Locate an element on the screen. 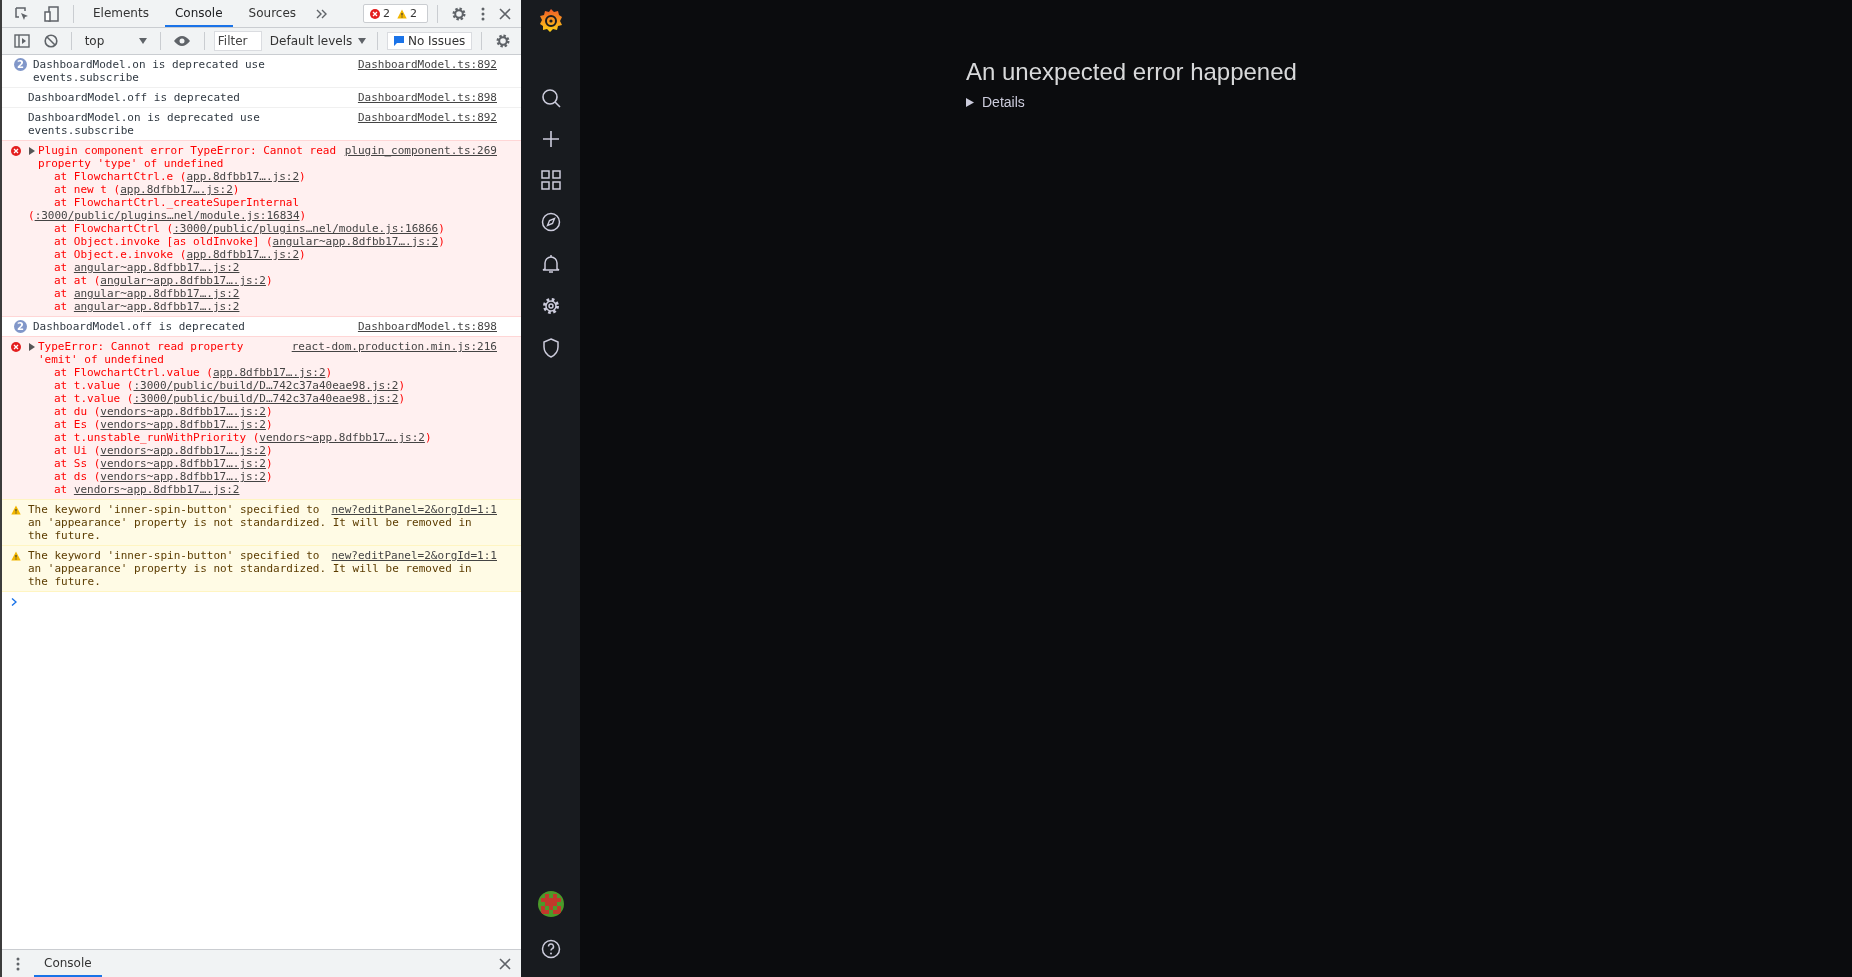 Image resolution: width=1852 pixels, height=977 pixels. stack-frame: at FlowchartCtrl.value (app.8dfbb17….js:2) is located at coordinates (262, 372).